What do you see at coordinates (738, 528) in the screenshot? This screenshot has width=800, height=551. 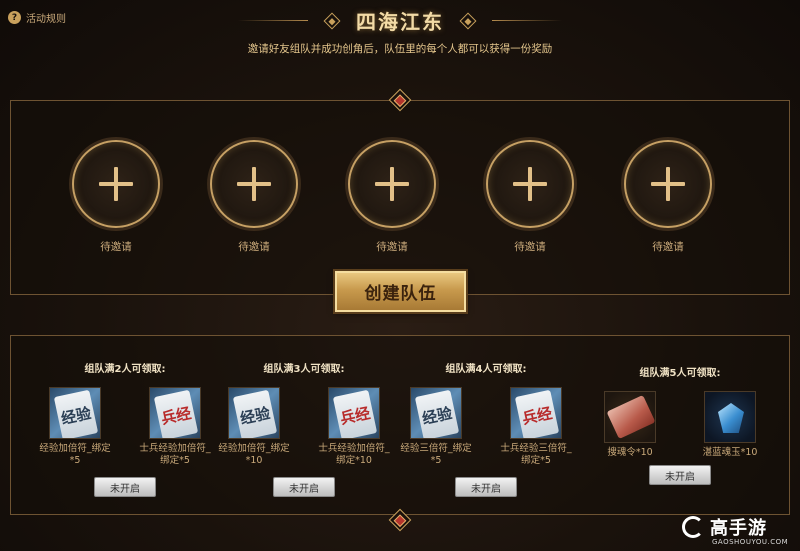 I see `brand-name: 高手游` at bounding box center [738, 528].